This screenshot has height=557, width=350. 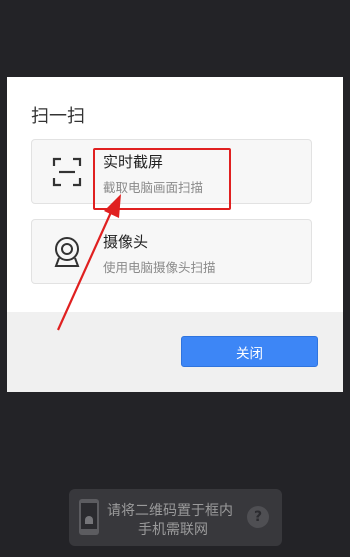 What do you see at coordinates (258, 517) in the screenshot?
I see `help-icon: ?` at bounding box center [258, 517].